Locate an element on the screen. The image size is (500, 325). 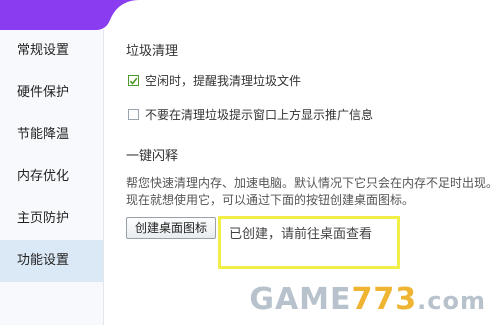
checkbox-unchecked is located at coordinates (133, 114).